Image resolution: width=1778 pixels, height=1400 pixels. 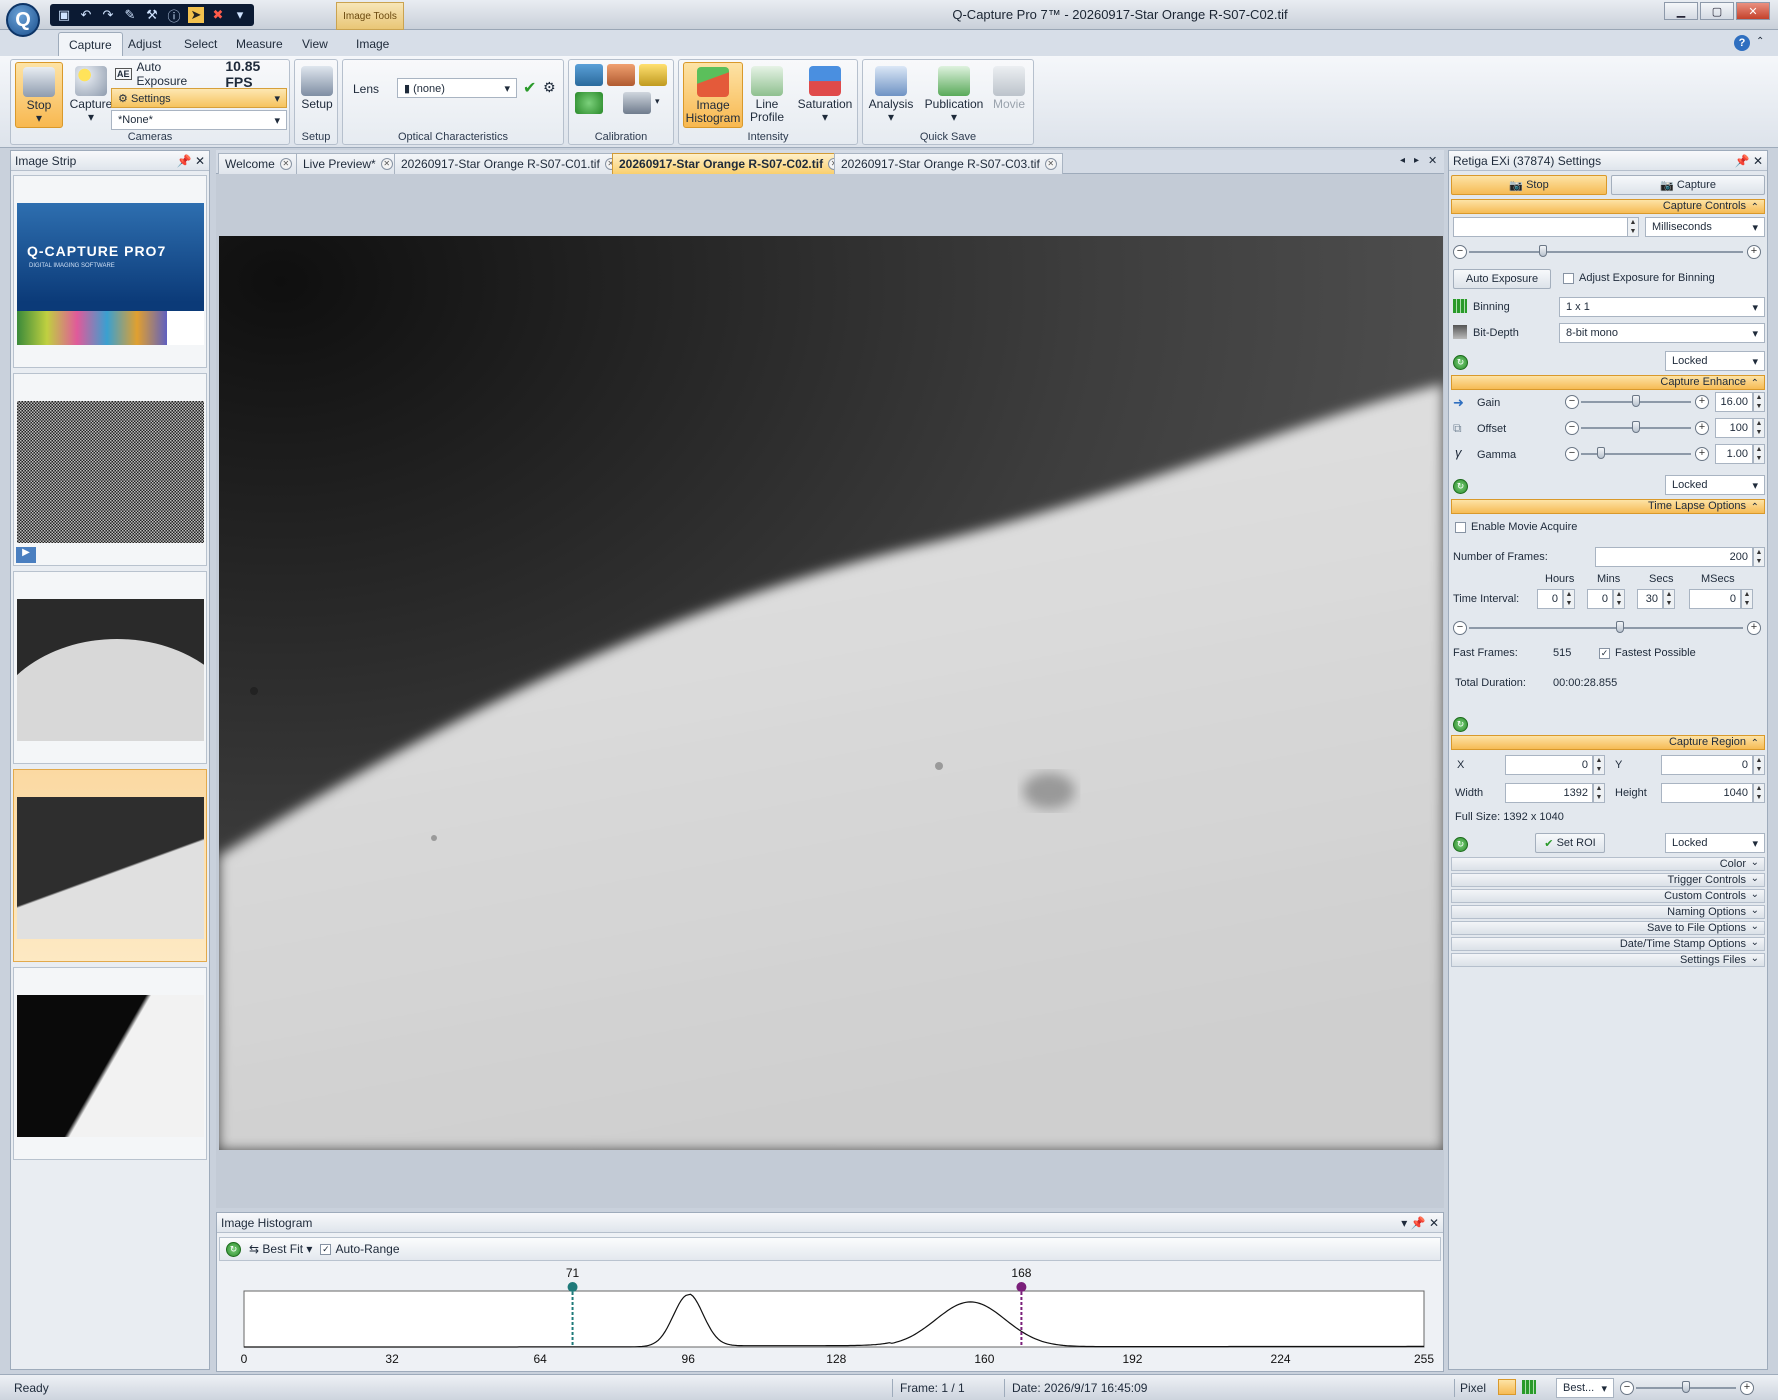 What do you see at coordinates (64, 15) in the screenshot?
I see `windows-icon: ▣` at bounding box center [64, 15].